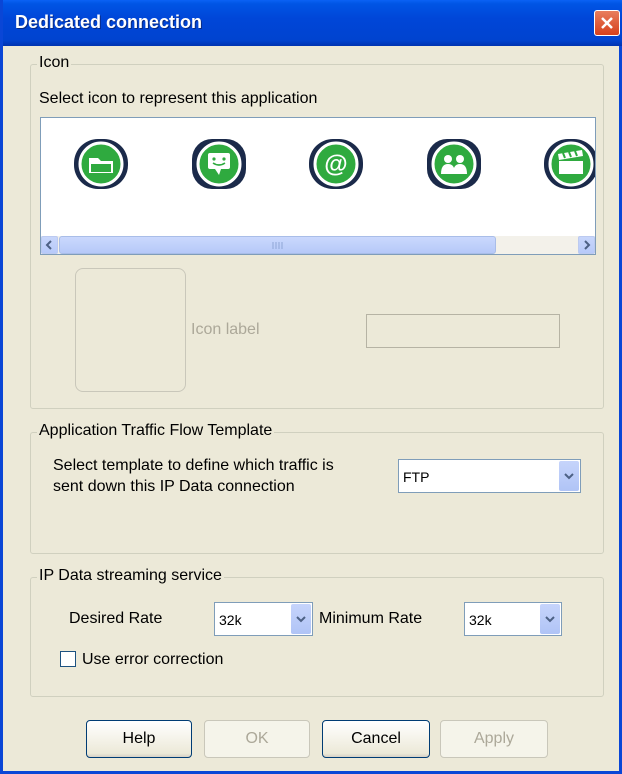  Describe the element at coordinates (257, 739) in the screenshot. I see `ok-button: OK` at that location.